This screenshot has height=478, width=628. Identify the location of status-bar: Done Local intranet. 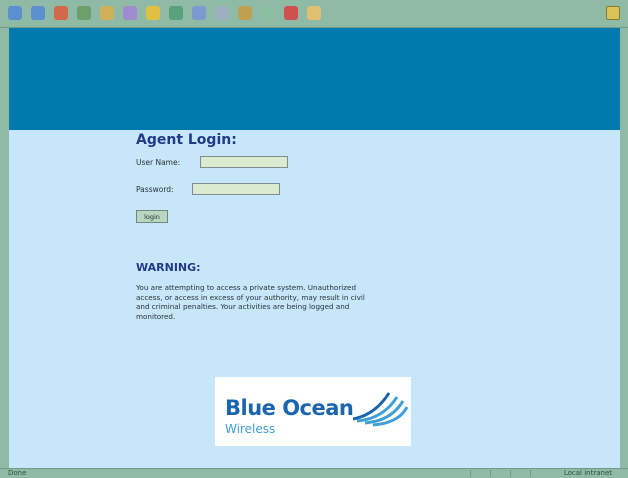
(314, 473).